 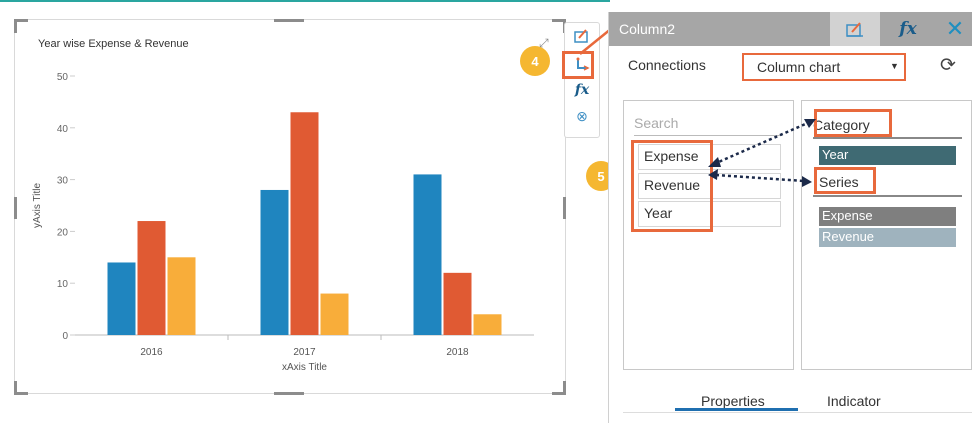 I want to click on close-icon: ✕, so click(x=955, y=29).